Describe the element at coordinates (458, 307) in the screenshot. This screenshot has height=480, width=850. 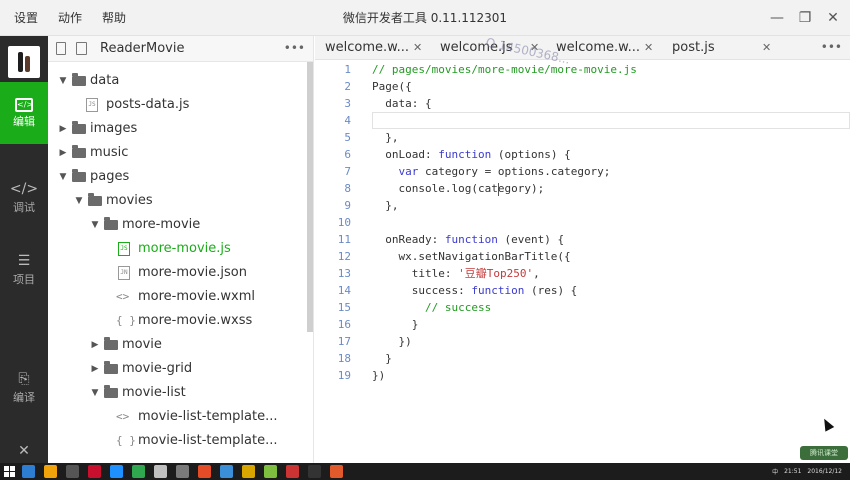
I see `code-token: // success` at that location.